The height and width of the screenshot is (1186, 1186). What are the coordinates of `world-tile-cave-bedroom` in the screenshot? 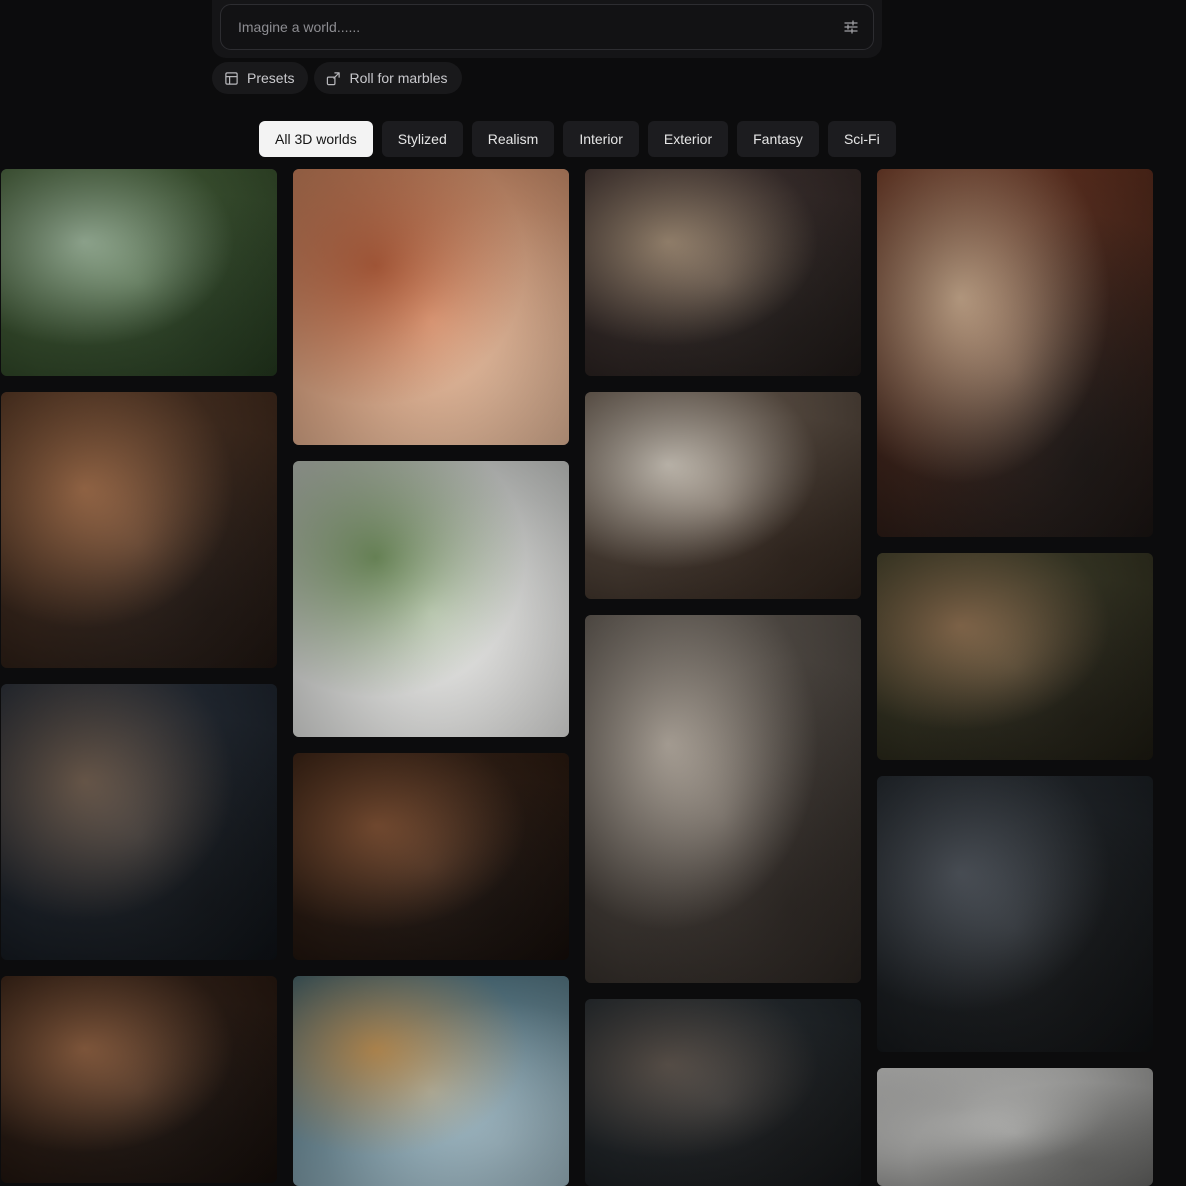 It's located at (723, 799).